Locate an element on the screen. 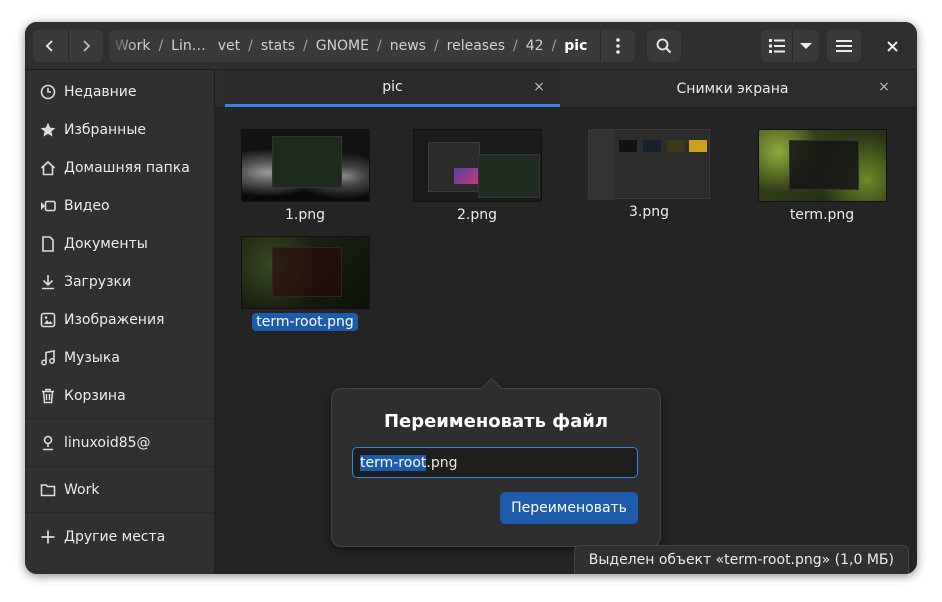 This screenshot has width=942, height=602. rename-dialog-title: Переименовать файл is located at coordinates (496, 421).